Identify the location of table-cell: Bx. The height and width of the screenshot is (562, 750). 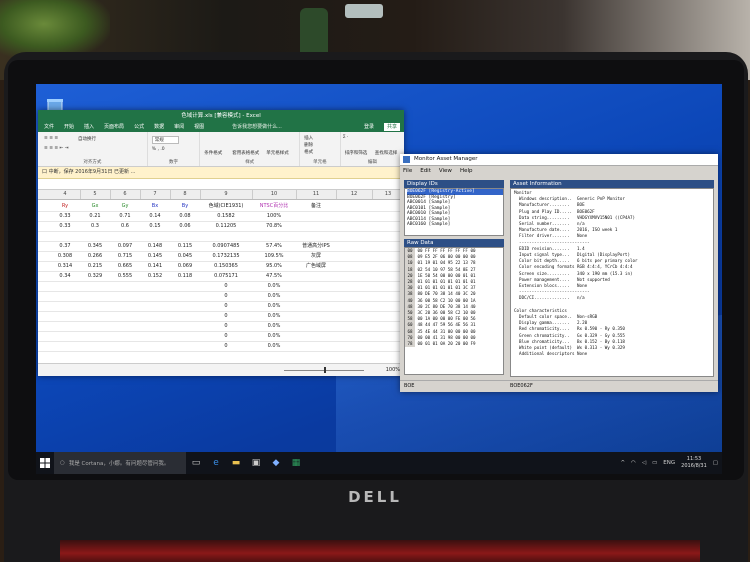
(155, 206).